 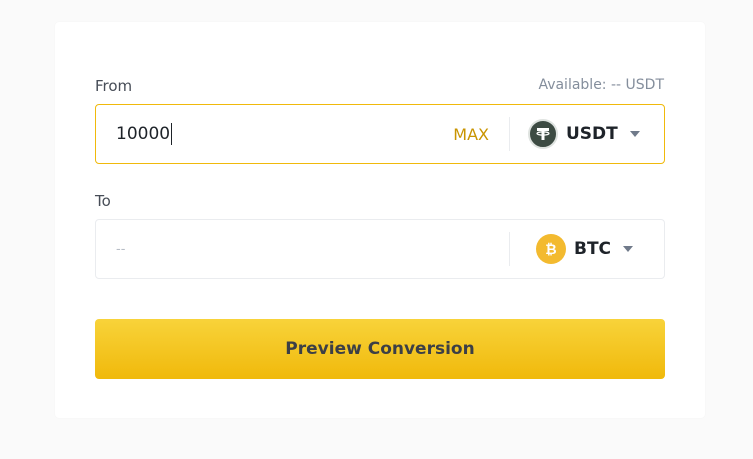 I want to click on from-amount-input: 10000, so click(x=144, y=134).